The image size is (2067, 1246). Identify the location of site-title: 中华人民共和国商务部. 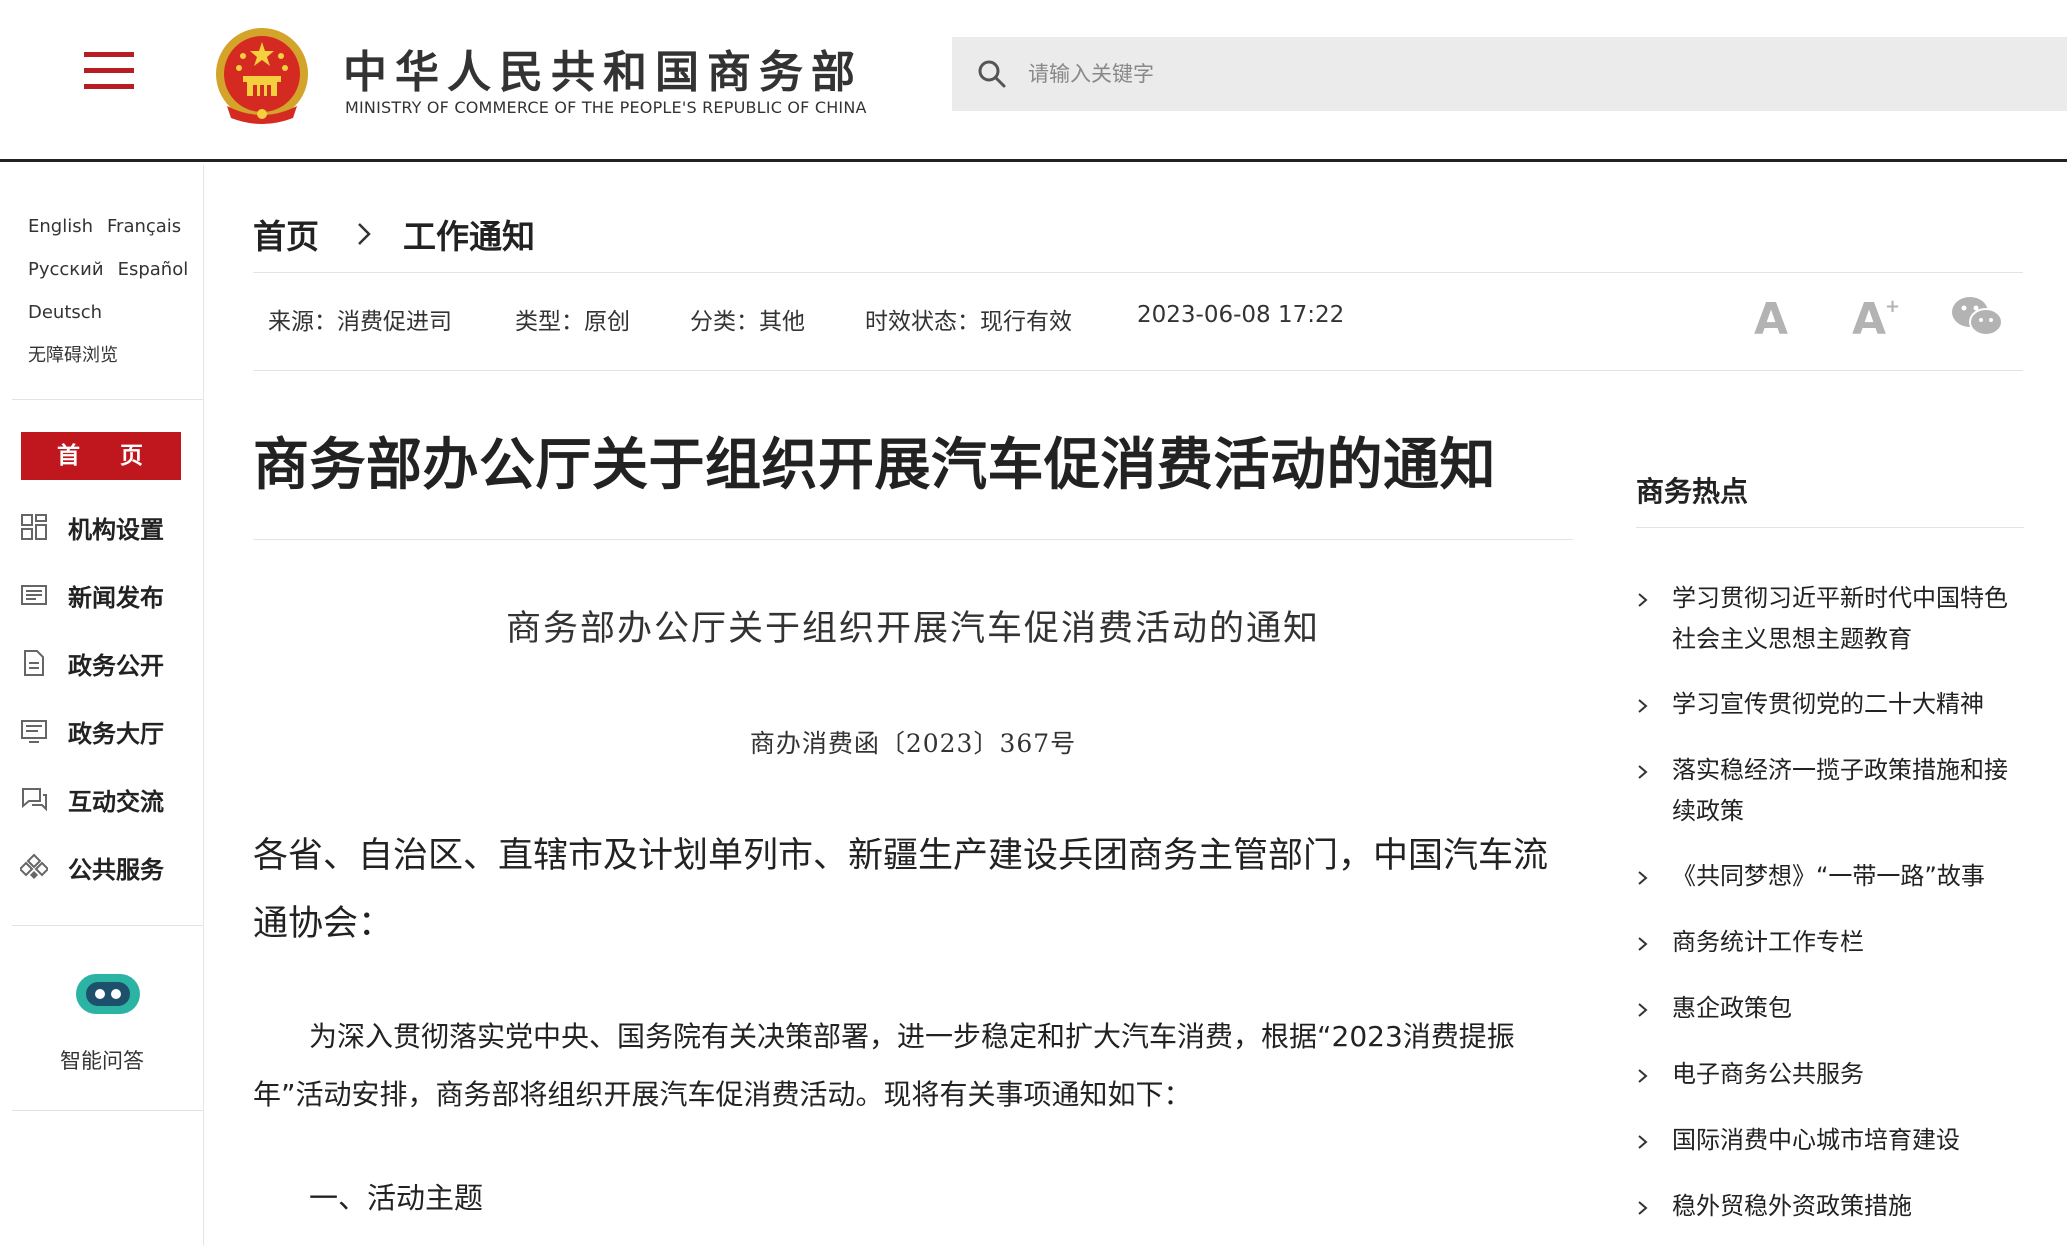
(603, 72).